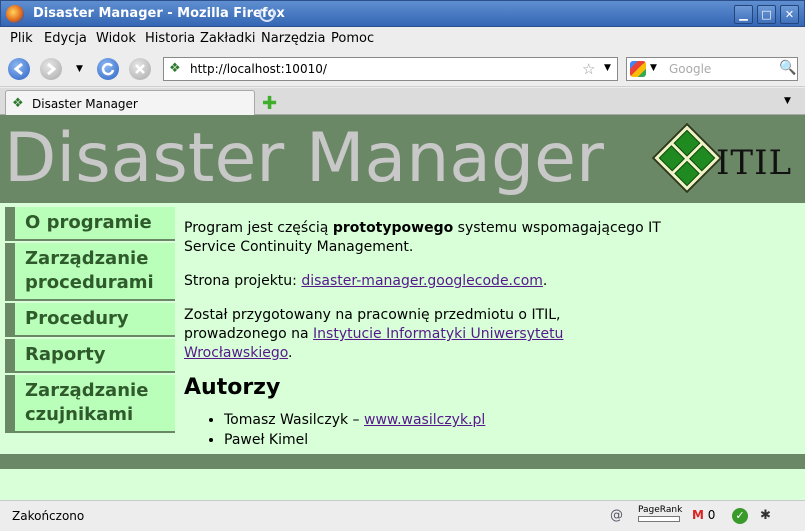 This screenshot has width=805, height=531. What do you see at coordinates (258, 228) in the screenshot?
I see `intro-prefix: Program jest częścią` at bounding box center [258, 228].